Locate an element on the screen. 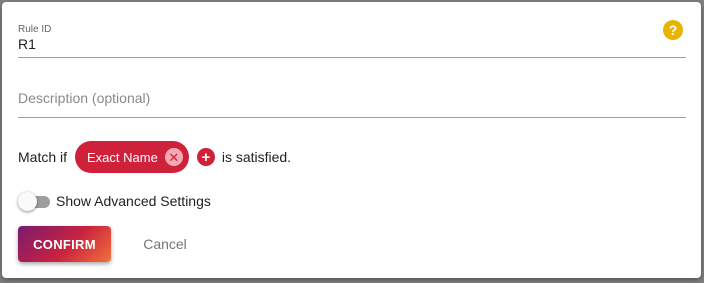 The image size is (704, 283). condition-chip-exact-name: Exact Name ✕ is located at coordinates (132, 157).